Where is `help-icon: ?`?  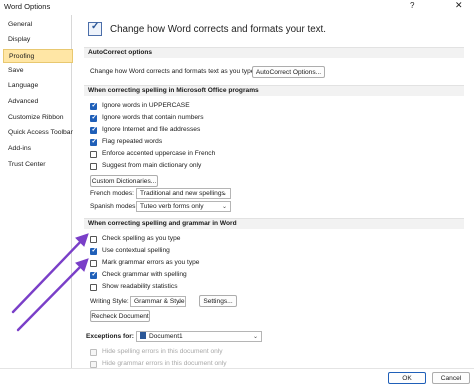 help-icon: ? is located at coordinates (412, 5).